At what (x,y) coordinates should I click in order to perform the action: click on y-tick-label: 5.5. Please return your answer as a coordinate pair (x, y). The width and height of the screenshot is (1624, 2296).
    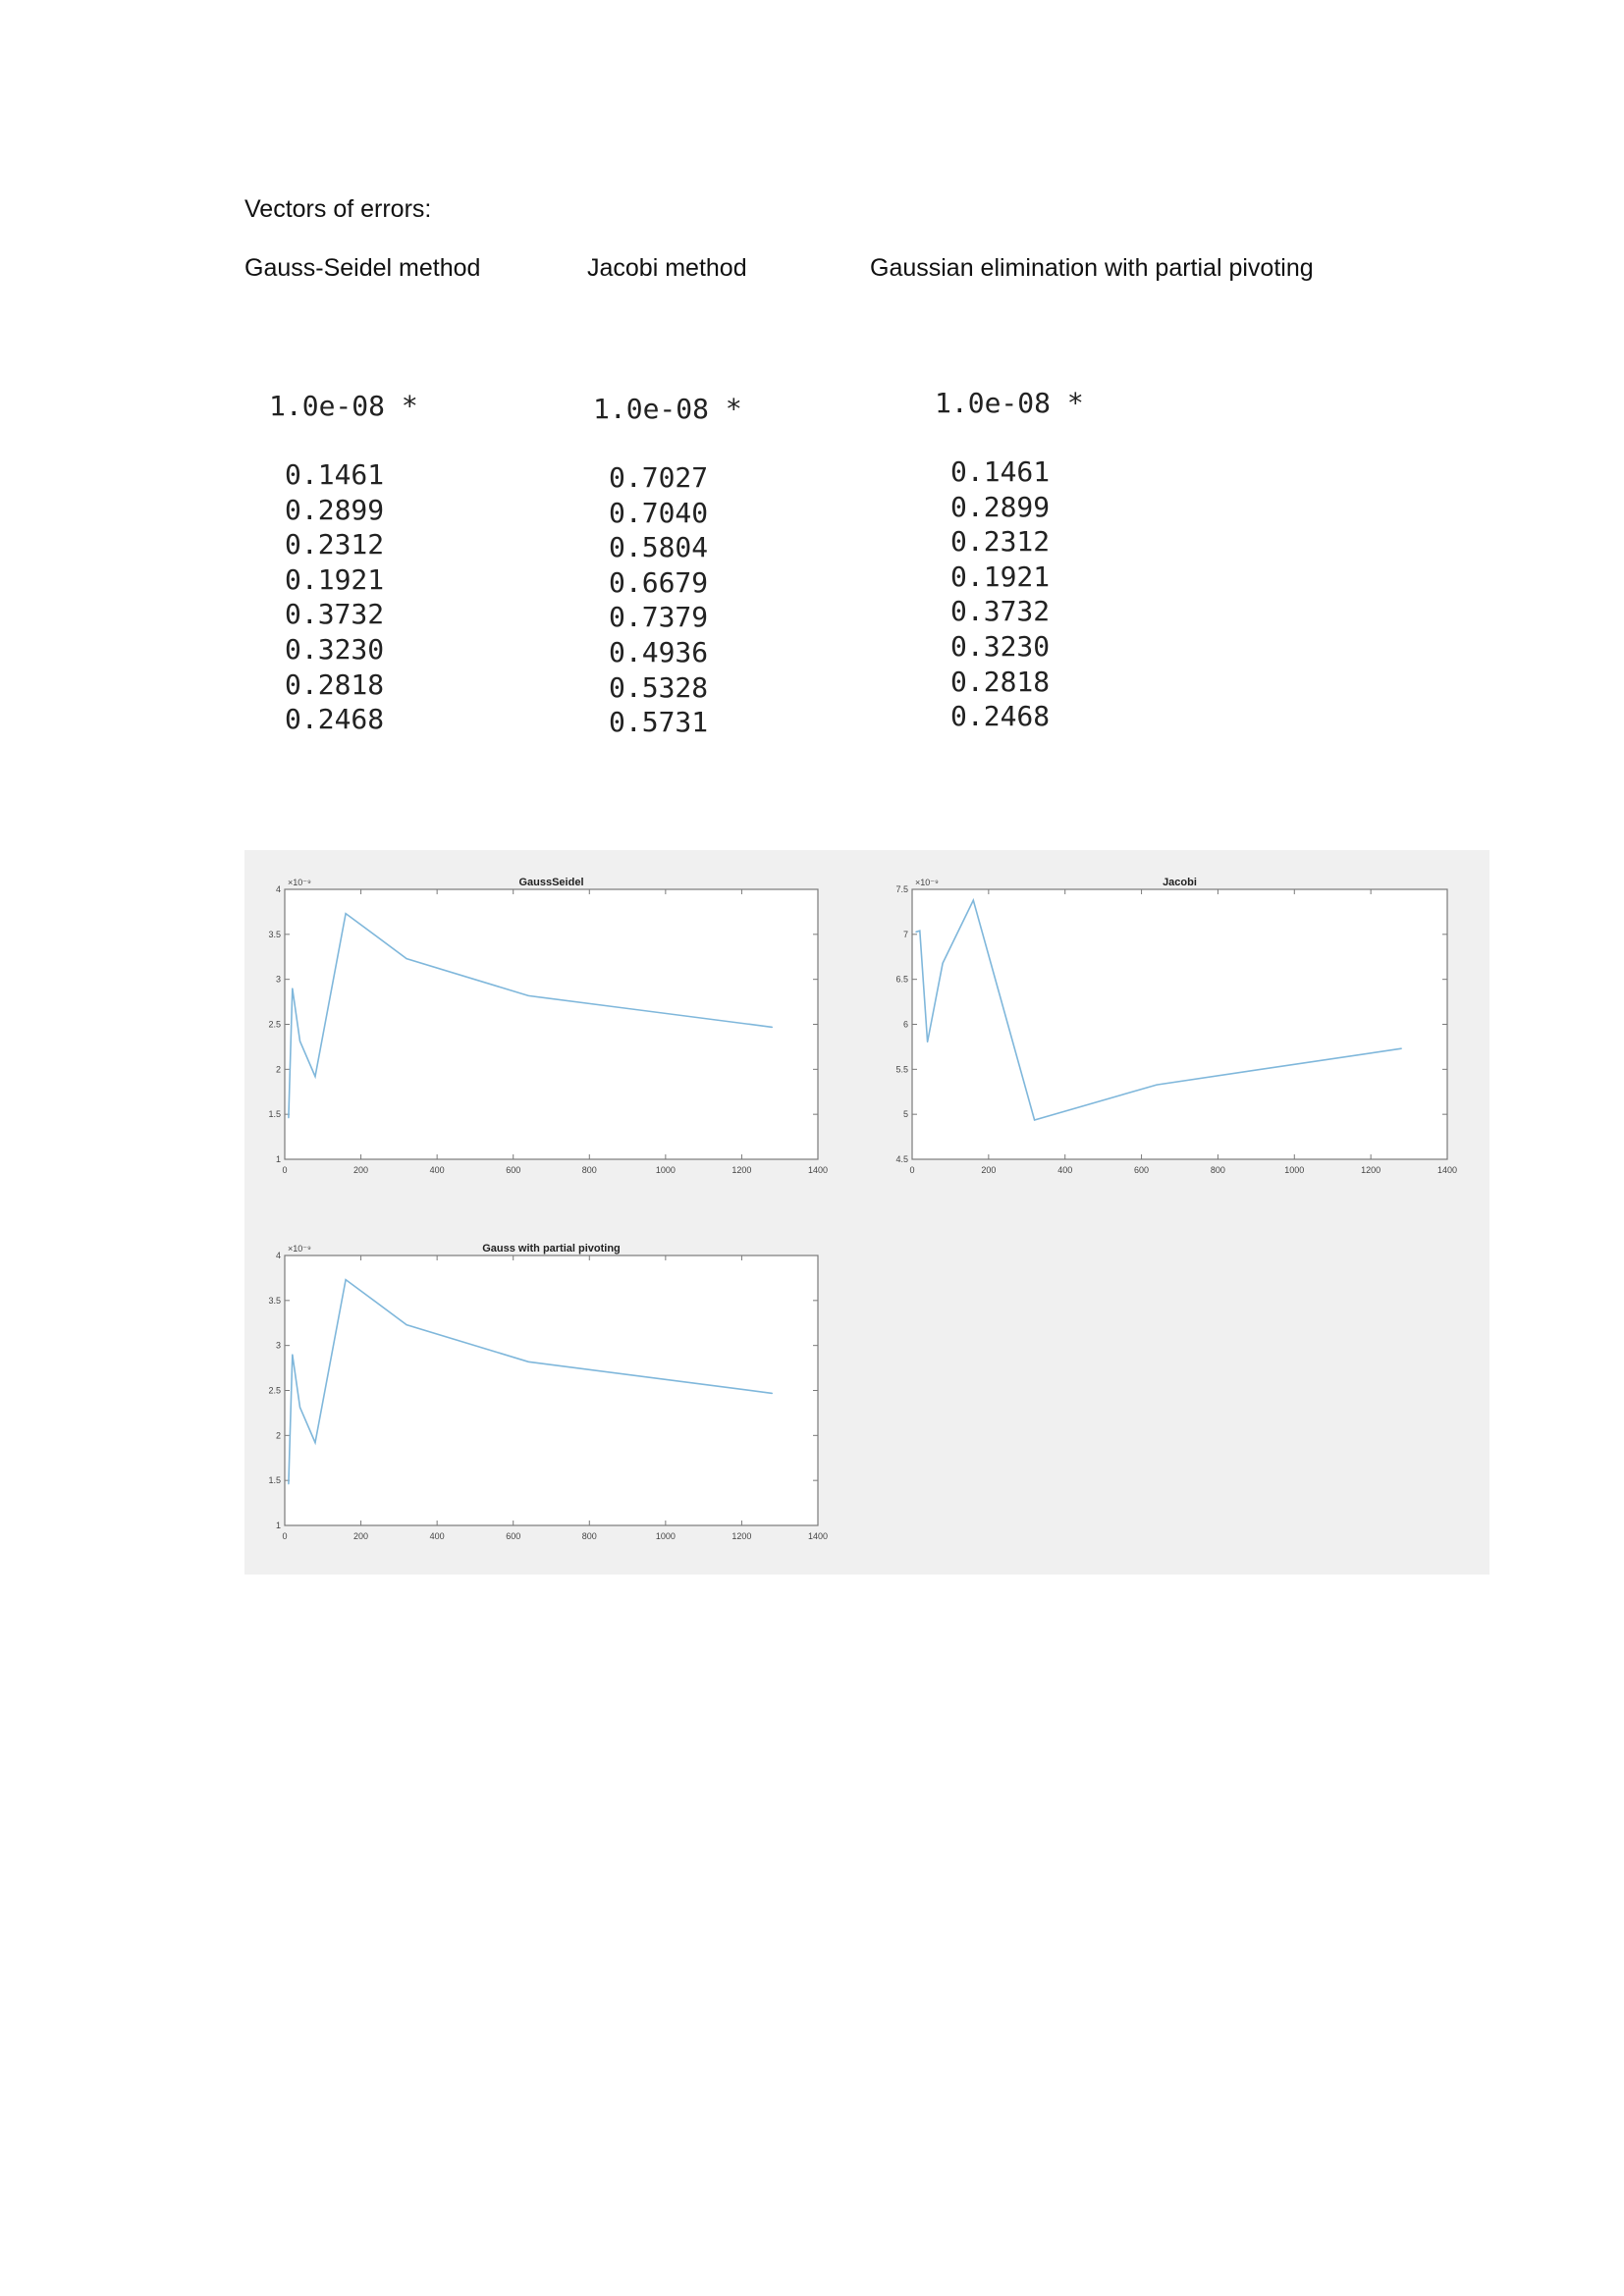
    Looking at the image, I should click on (901, 1069).